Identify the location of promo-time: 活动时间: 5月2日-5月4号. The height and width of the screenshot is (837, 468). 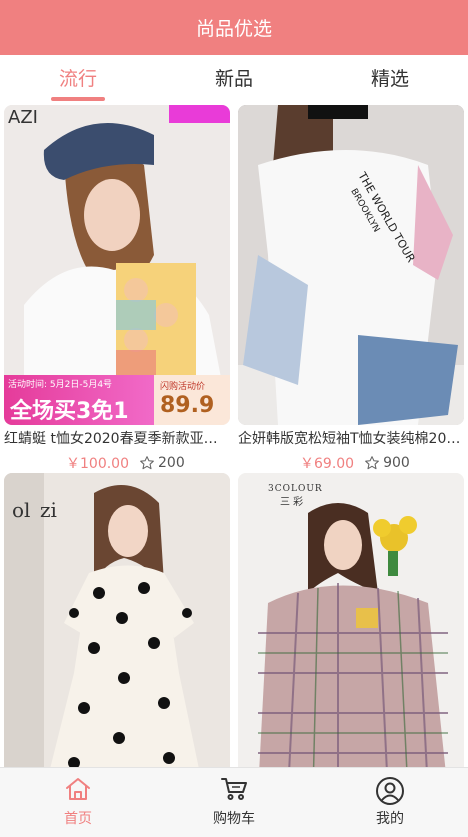
(60, 385).